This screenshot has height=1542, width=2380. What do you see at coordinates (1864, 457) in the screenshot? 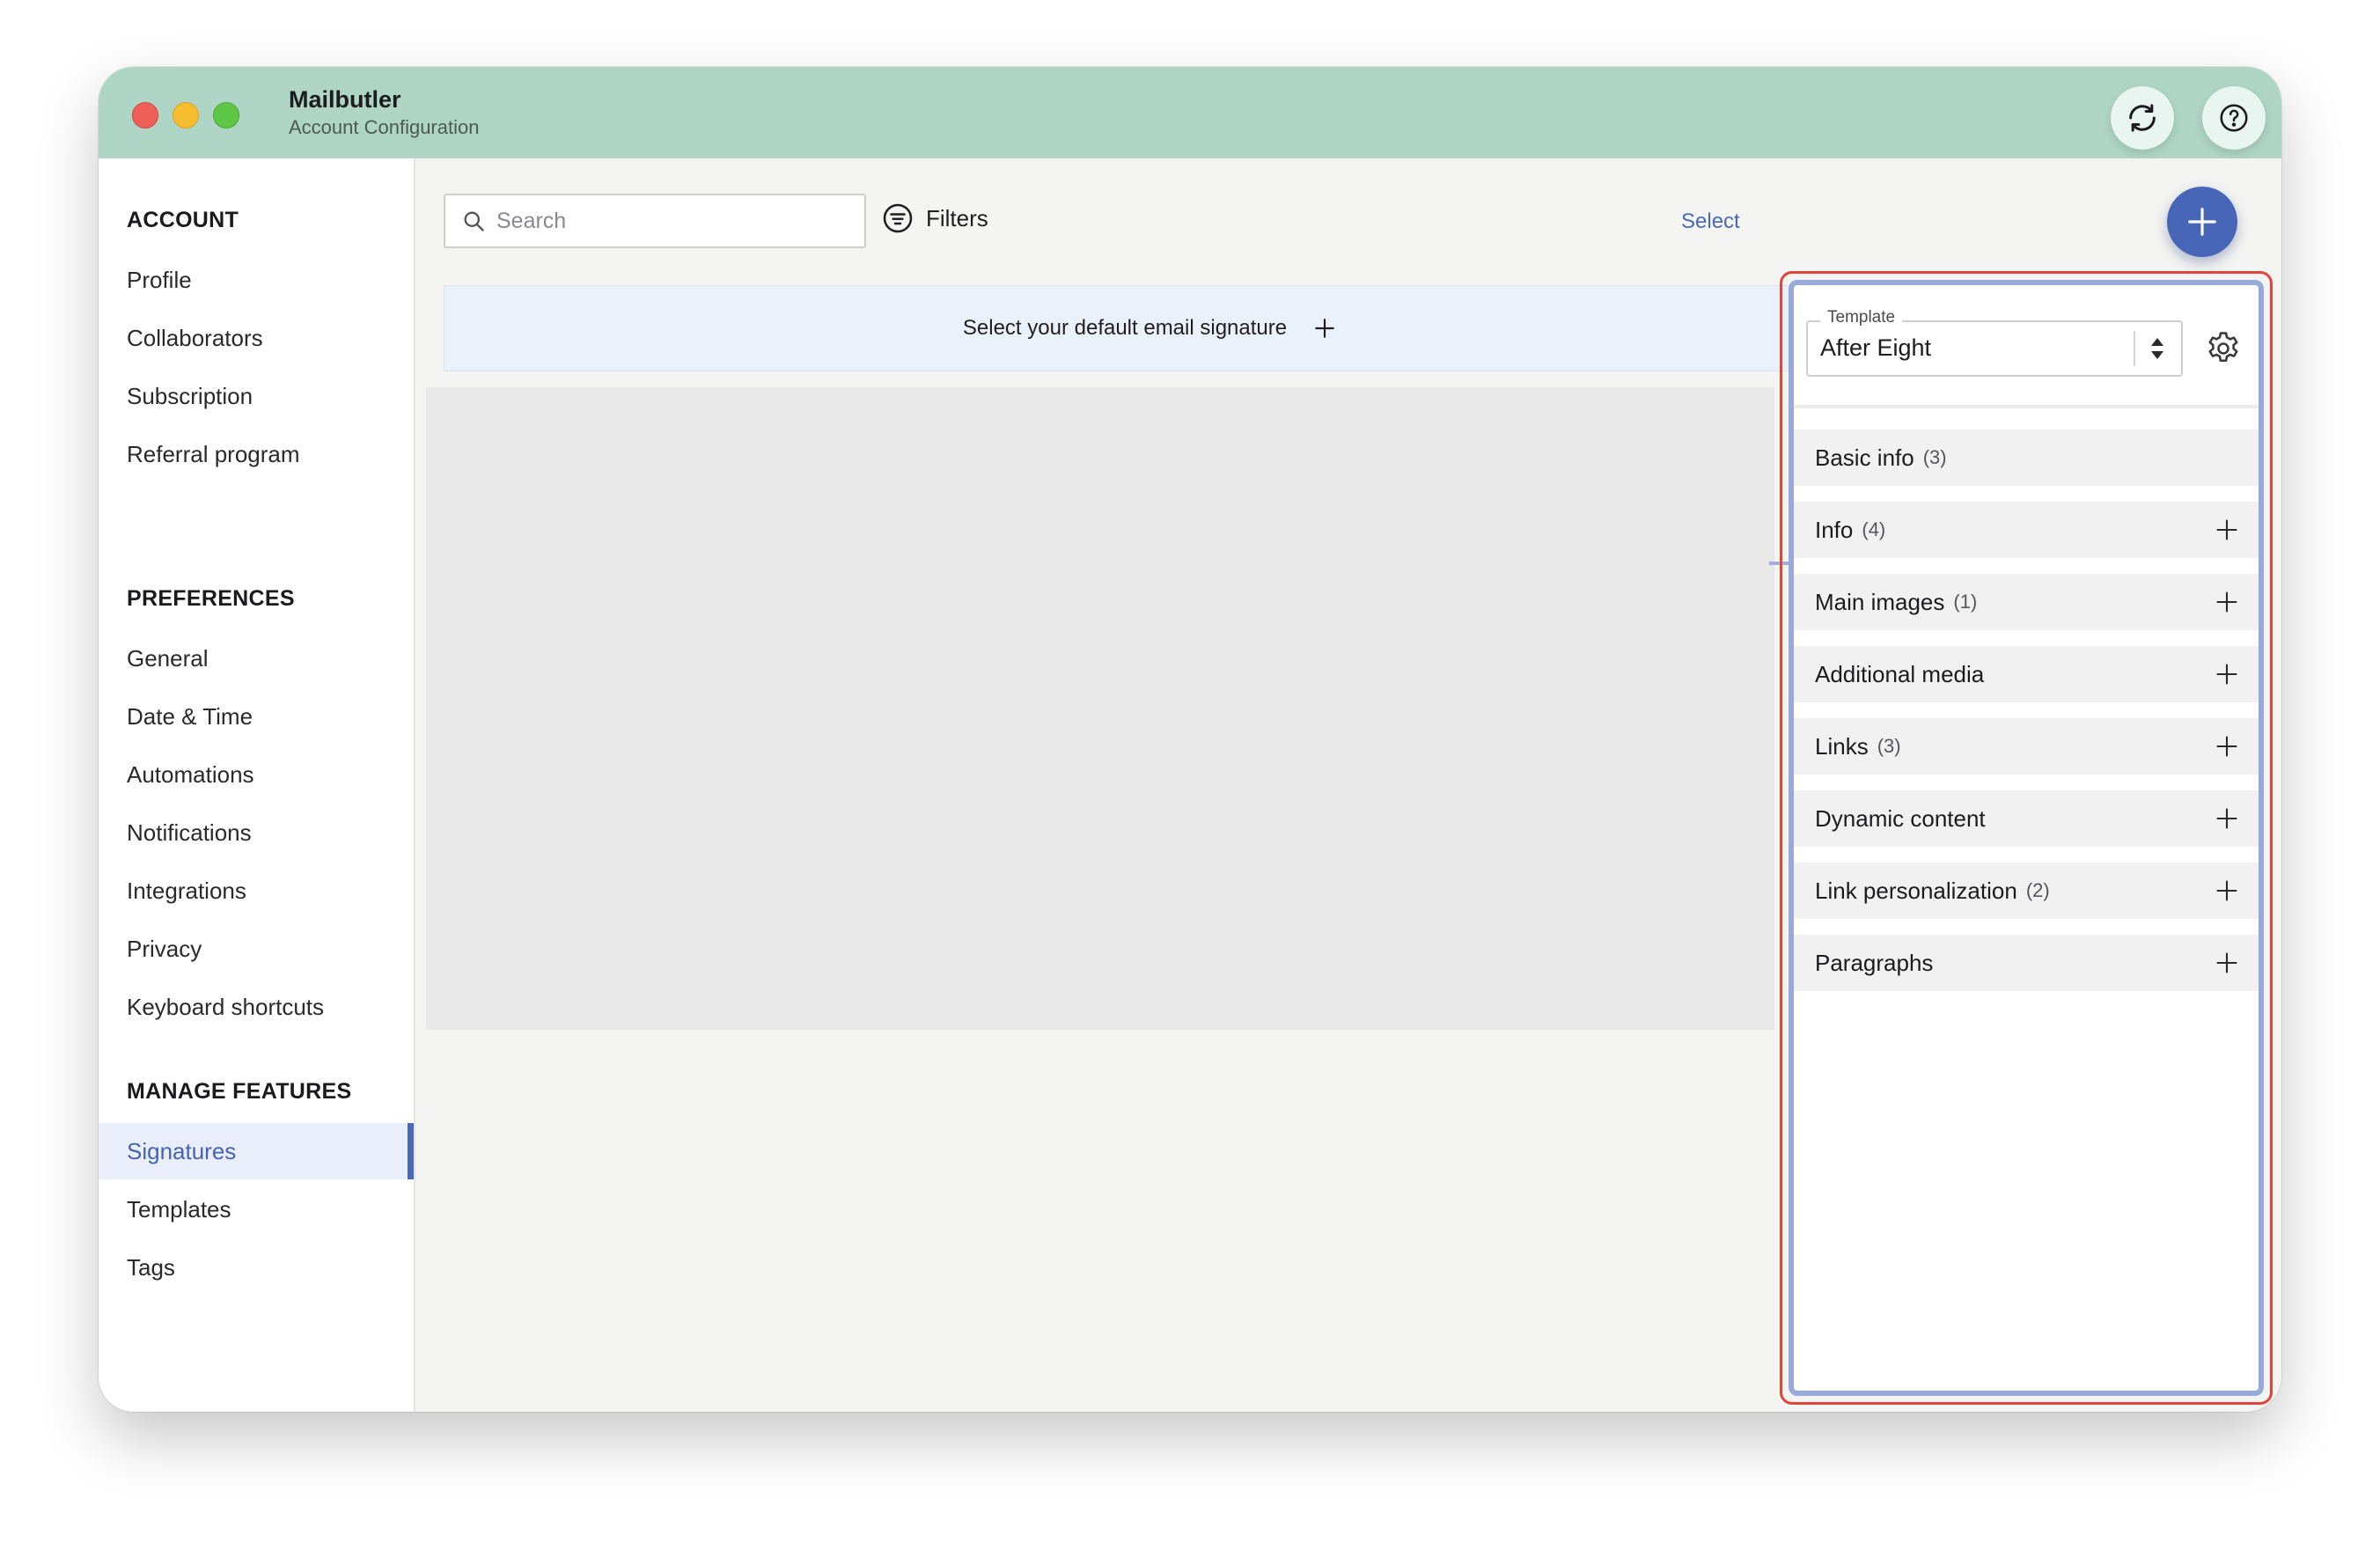
I see `category-label: Basic info` at bounding box center [1864, 457].